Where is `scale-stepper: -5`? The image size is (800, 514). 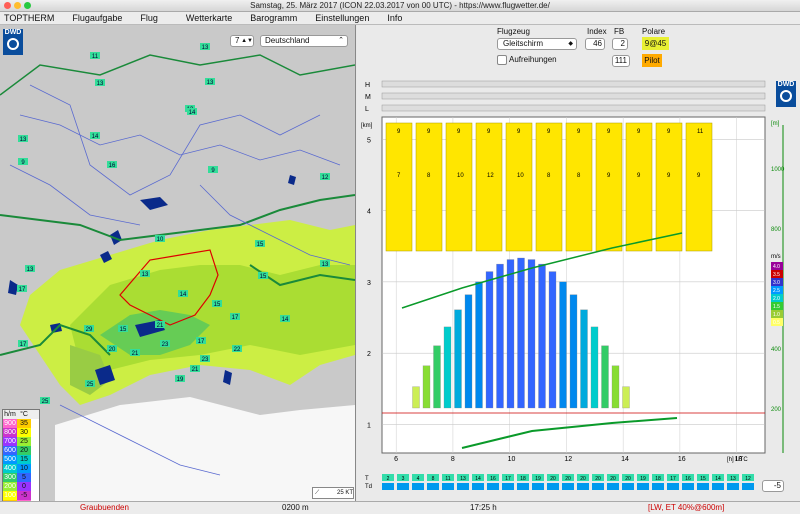
scale-stepper: -5 is located at coordinates (773, 486).